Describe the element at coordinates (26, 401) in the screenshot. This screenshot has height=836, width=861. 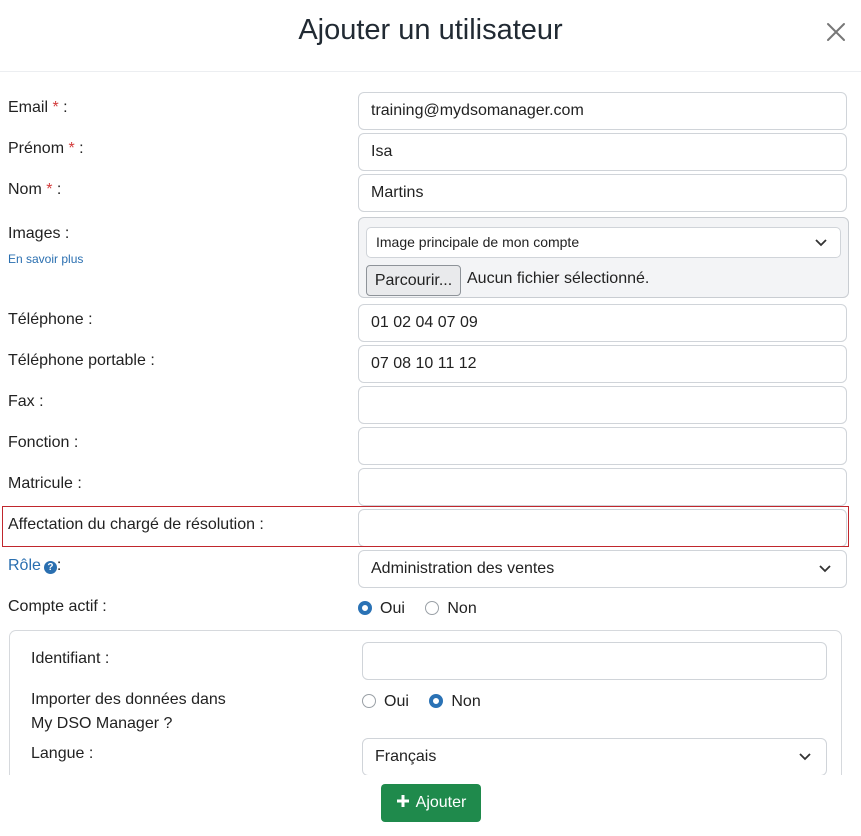
I see `fax-label: Fax :` at that location.